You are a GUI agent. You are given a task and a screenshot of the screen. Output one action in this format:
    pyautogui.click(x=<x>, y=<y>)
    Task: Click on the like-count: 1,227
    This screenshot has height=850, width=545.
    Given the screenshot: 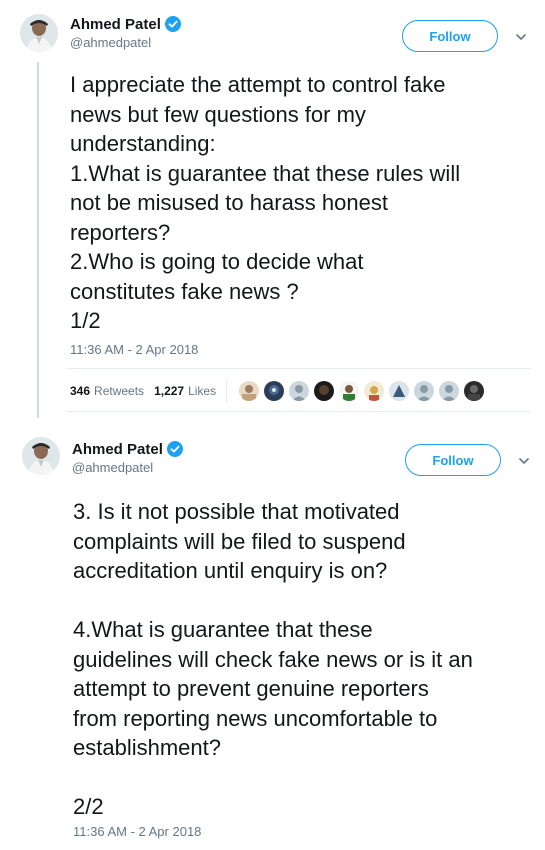 What is the action you would take?
    pyautogui.click(x=169, y=391)
    